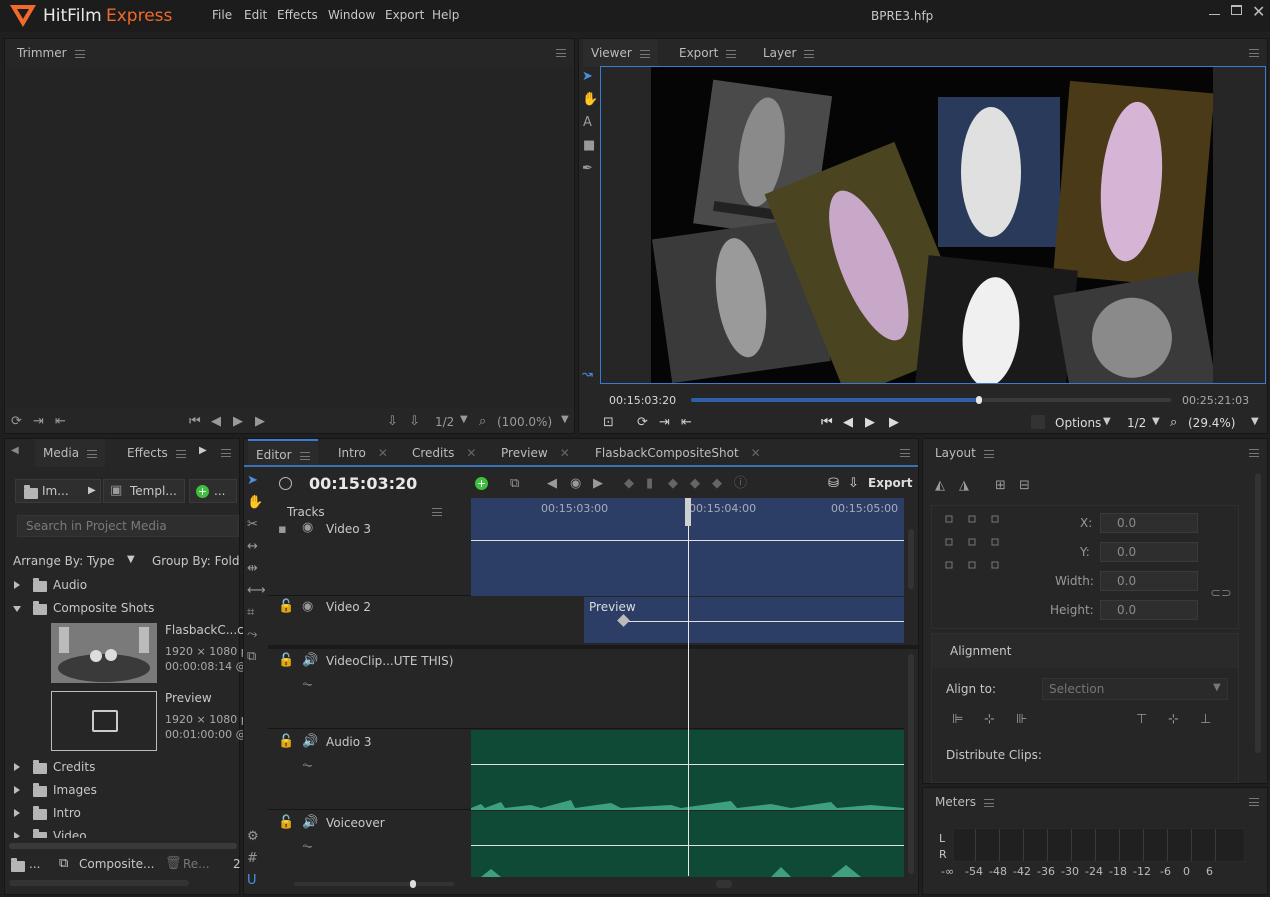 The width and height of the screenshot is (1270, 897). I want to click on group-by-select: Group By: Folde, so click(196, 561).